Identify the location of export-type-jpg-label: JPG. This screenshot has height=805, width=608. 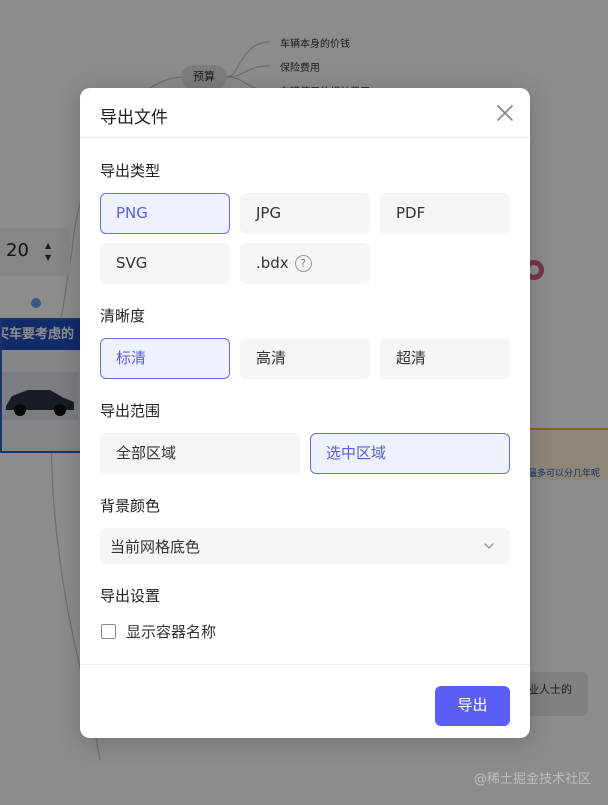
(269, 213).